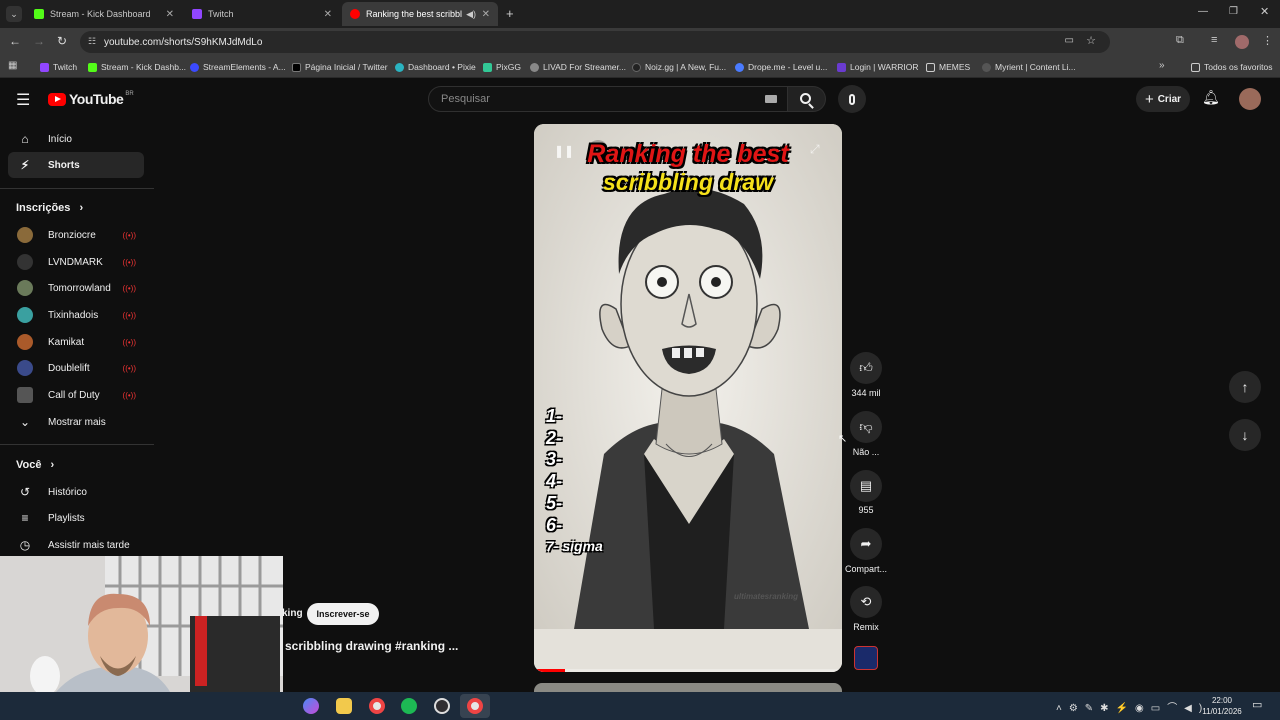 This screenshot has height=720, width=1280. I want to click on chrome-active-app, so click(475, 706).